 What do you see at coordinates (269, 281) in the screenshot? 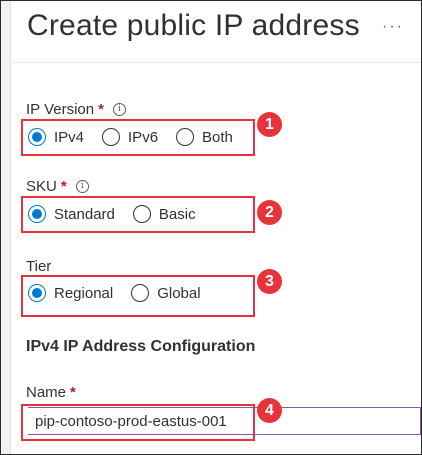
I see `callout-badge-3: 3` at bounding box center [269, 281].